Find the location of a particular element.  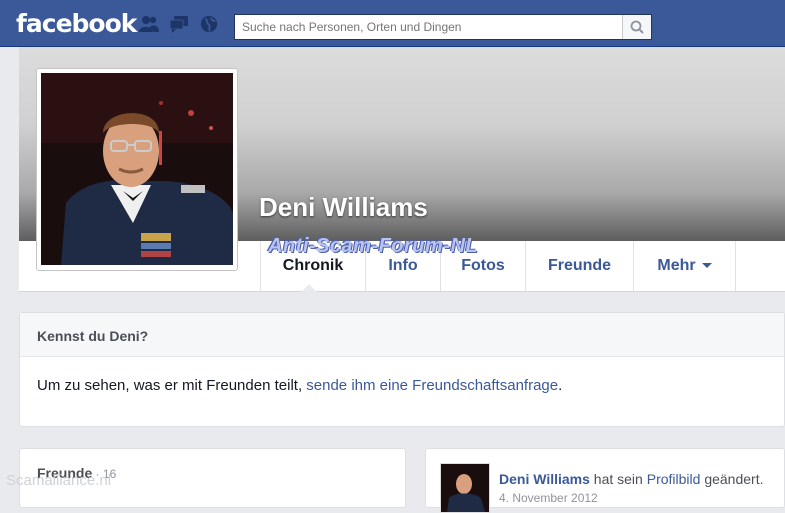

post-profile-picture-link: Profilbild is located at coordinates (674, 479).